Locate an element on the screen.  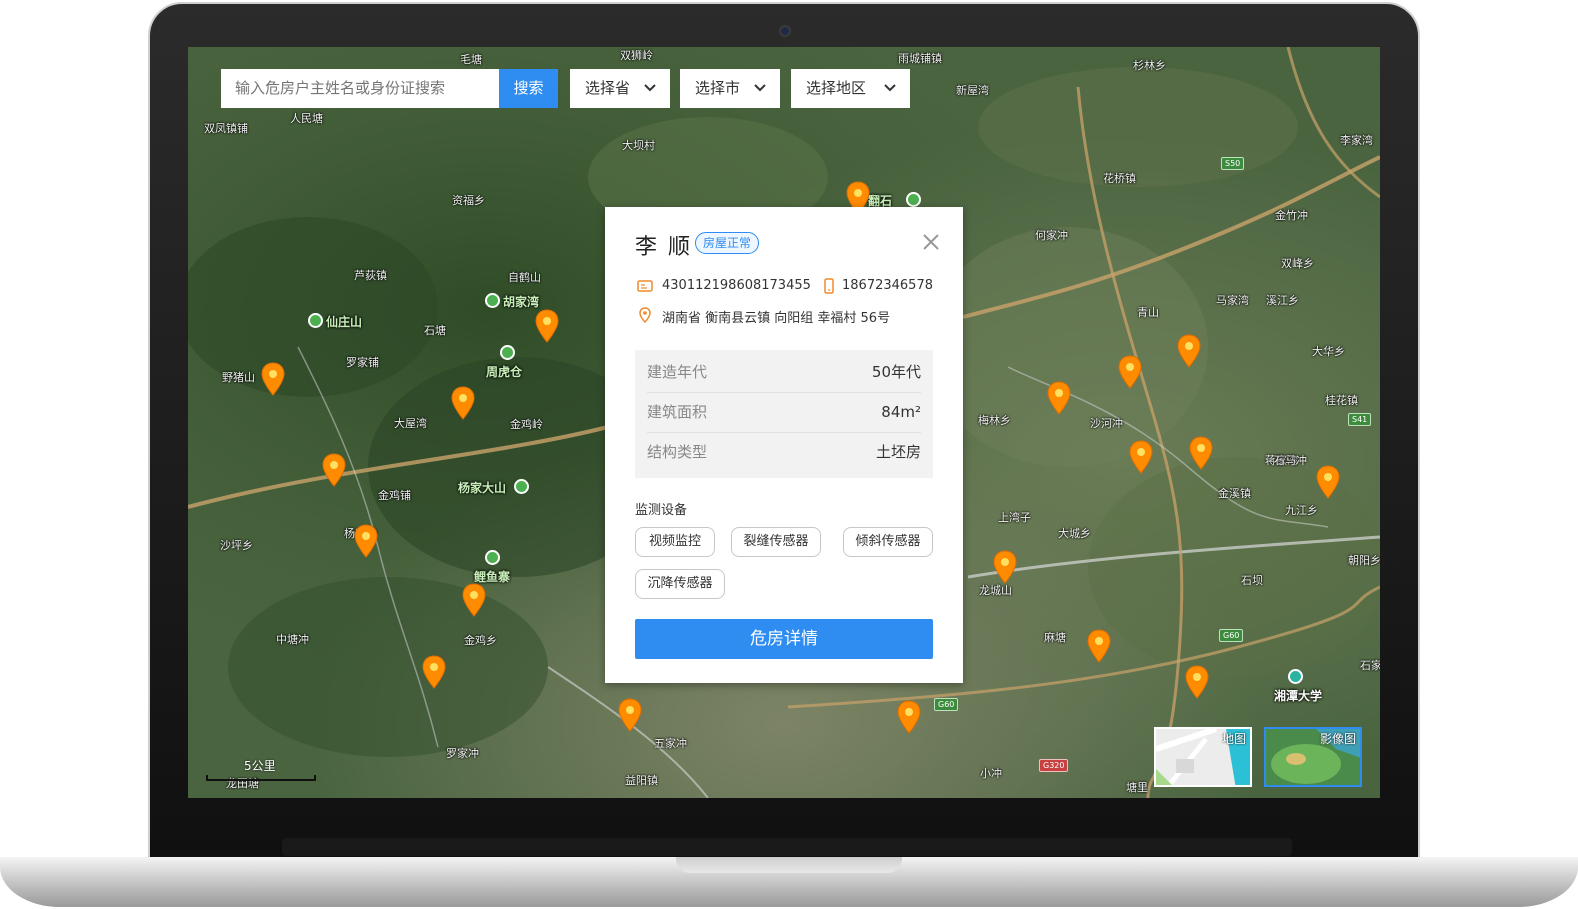
place-label: 大城乡 is located at coordinates (1074, 533).